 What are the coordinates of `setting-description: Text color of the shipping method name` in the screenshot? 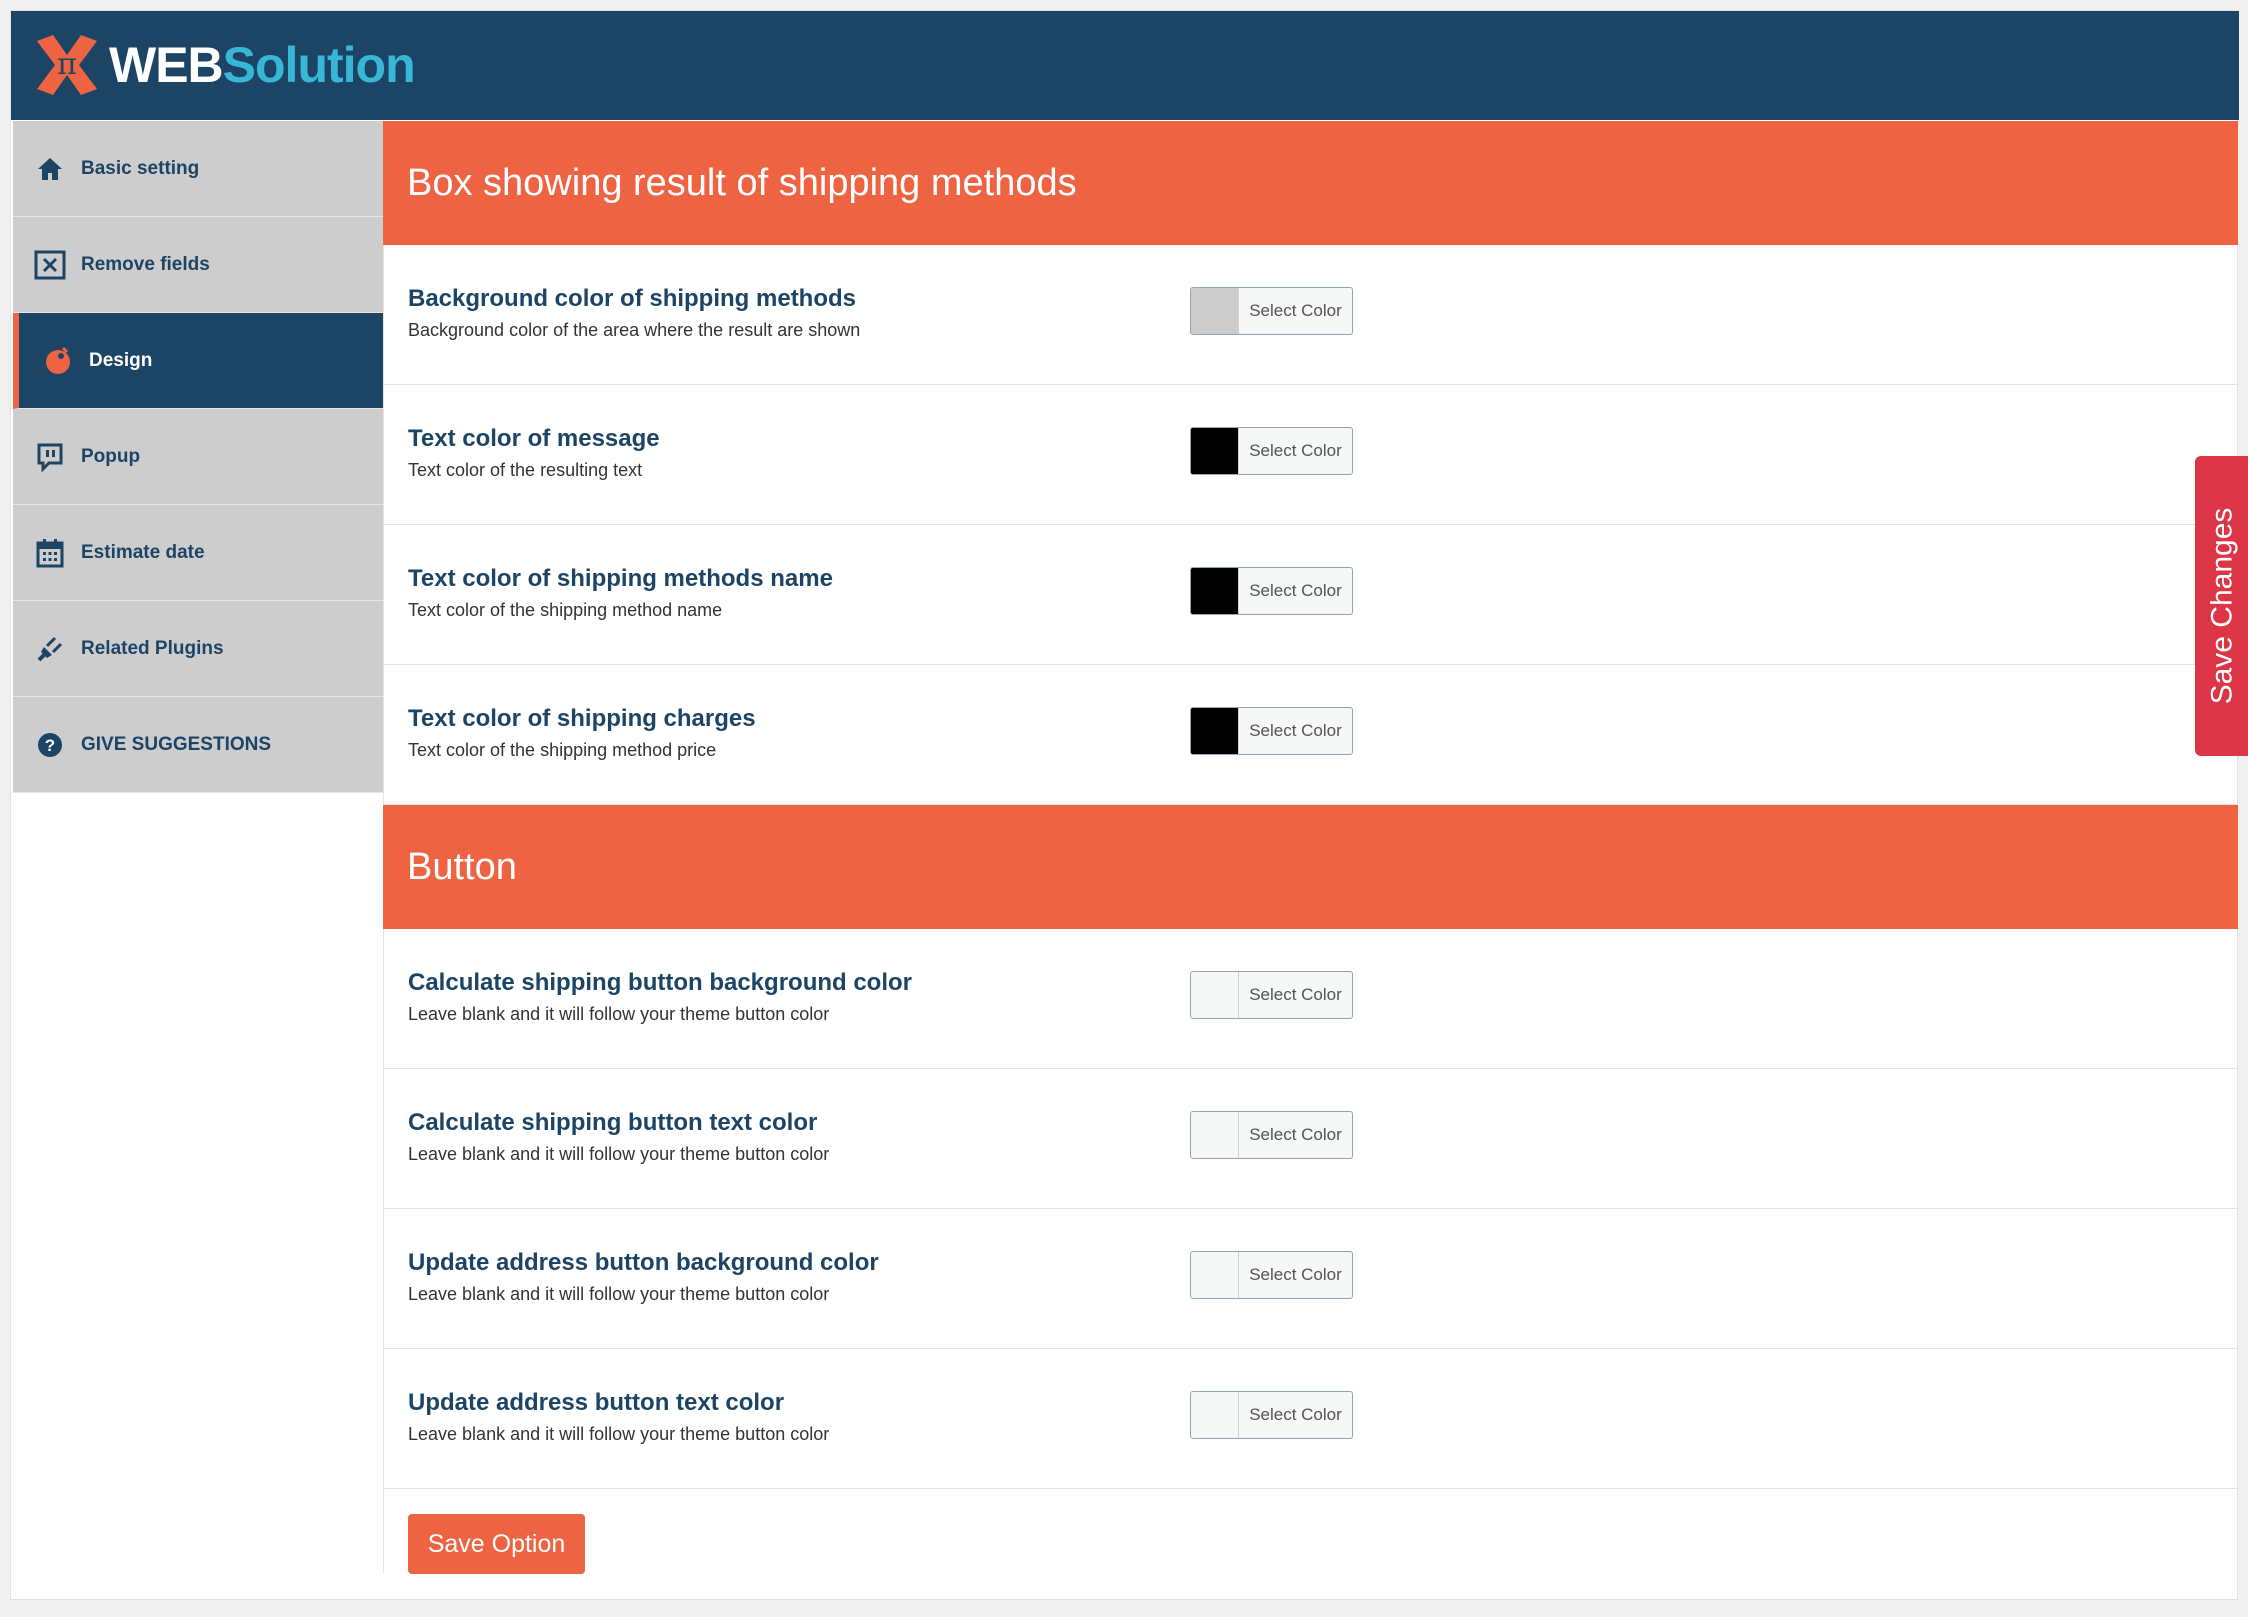 It's located at (565, 610).